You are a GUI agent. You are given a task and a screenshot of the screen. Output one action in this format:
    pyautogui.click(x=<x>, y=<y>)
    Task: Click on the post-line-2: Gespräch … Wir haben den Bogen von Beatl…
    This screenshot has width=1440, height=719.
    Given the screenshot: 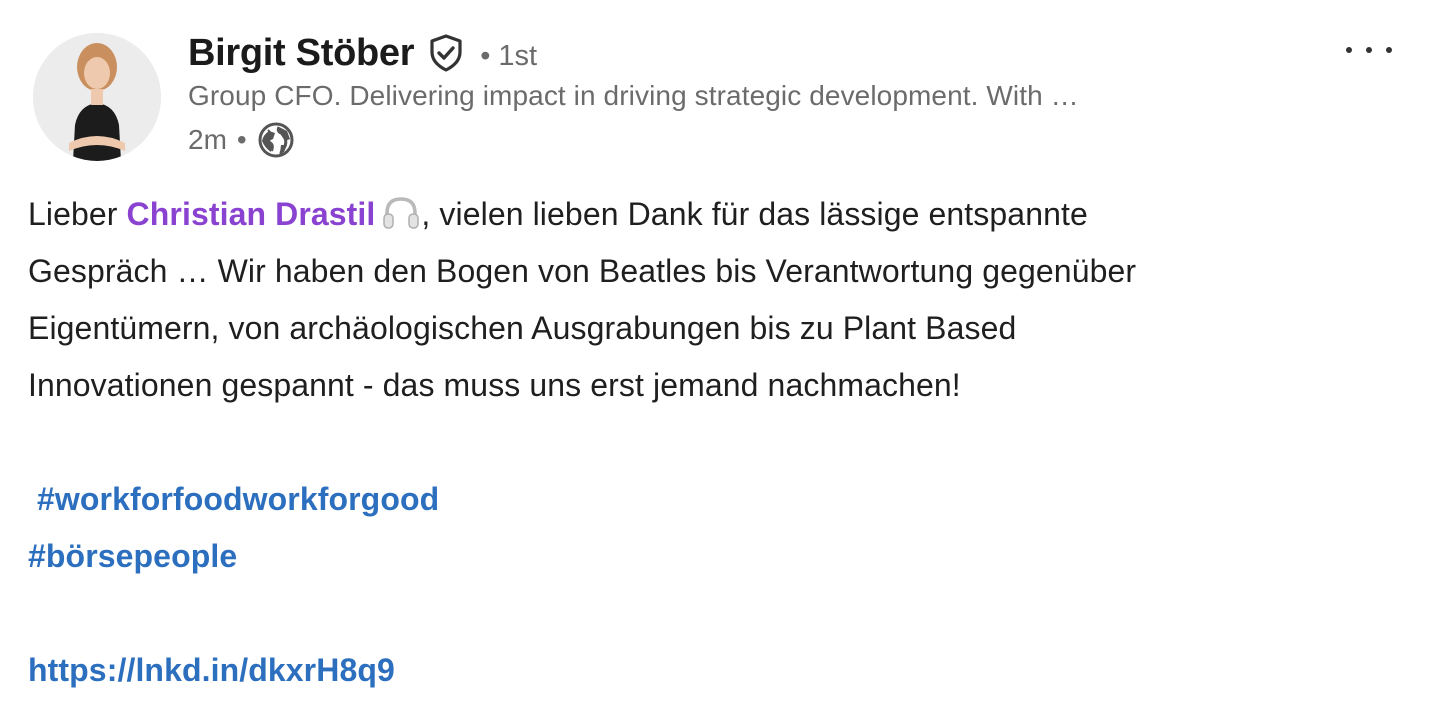 What is the action you would take?
    pyautogui.click(x=582, y=271)
    